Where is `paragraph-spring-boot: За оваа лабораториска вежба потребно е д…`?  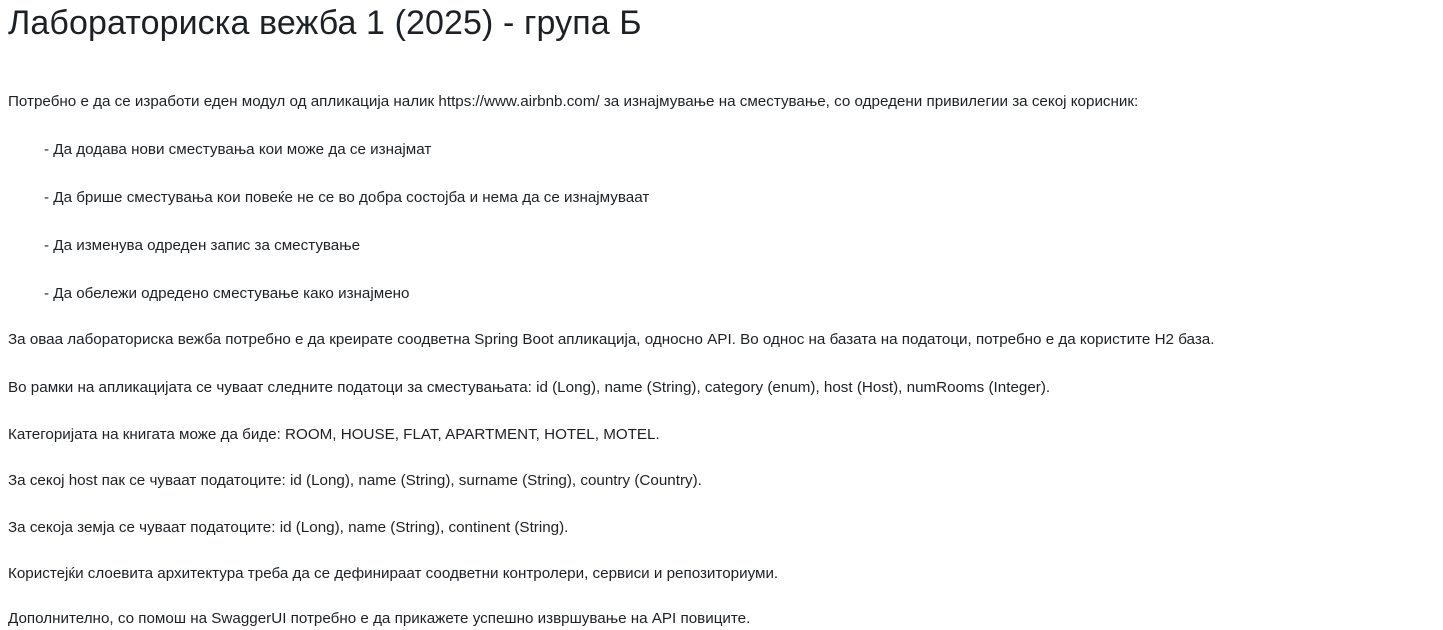 paragraph-spring-boot: За оваа лабораториска вежба потребно е д… is located at coordinates (611, 339).